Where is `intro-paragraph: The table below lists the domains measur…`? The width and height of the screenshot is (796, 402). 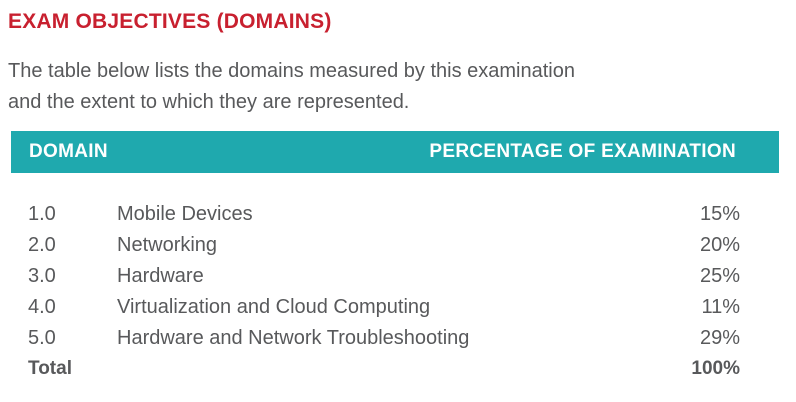
intro-paragraph: The table below lists the domains measur… is located at coordinates (388, 87).